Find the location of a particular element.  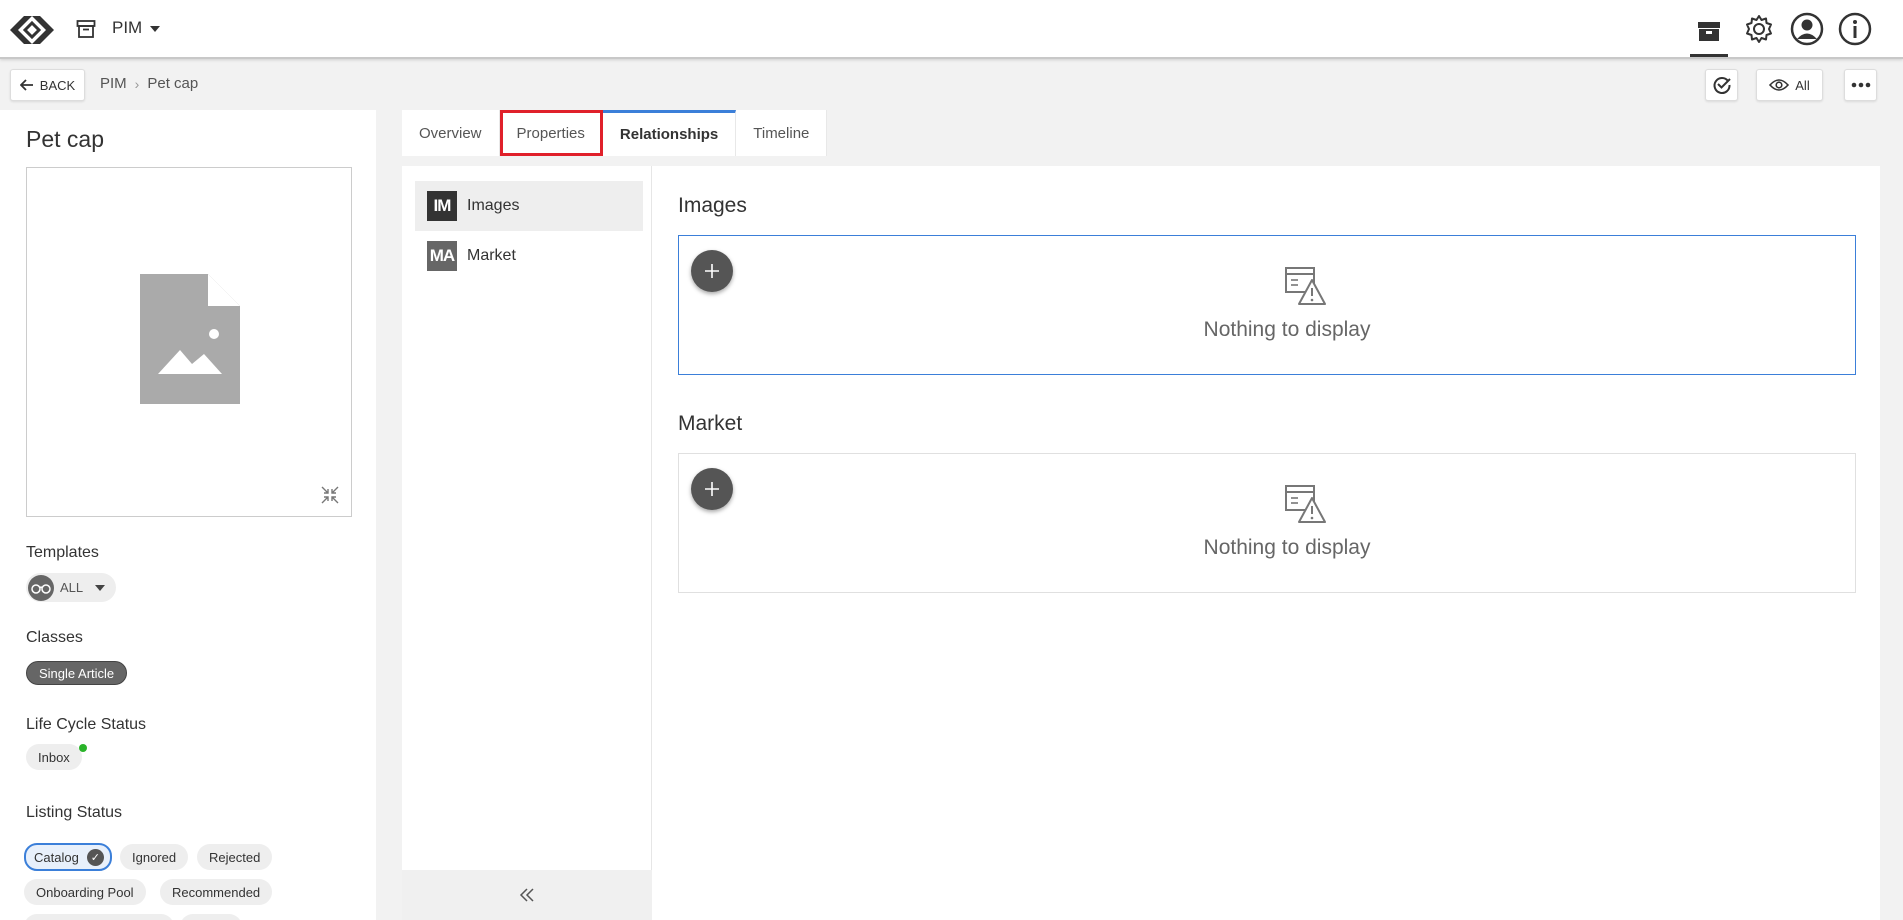

breadcrumb: PIM › Pet cap is located at coordinates (149, 83).